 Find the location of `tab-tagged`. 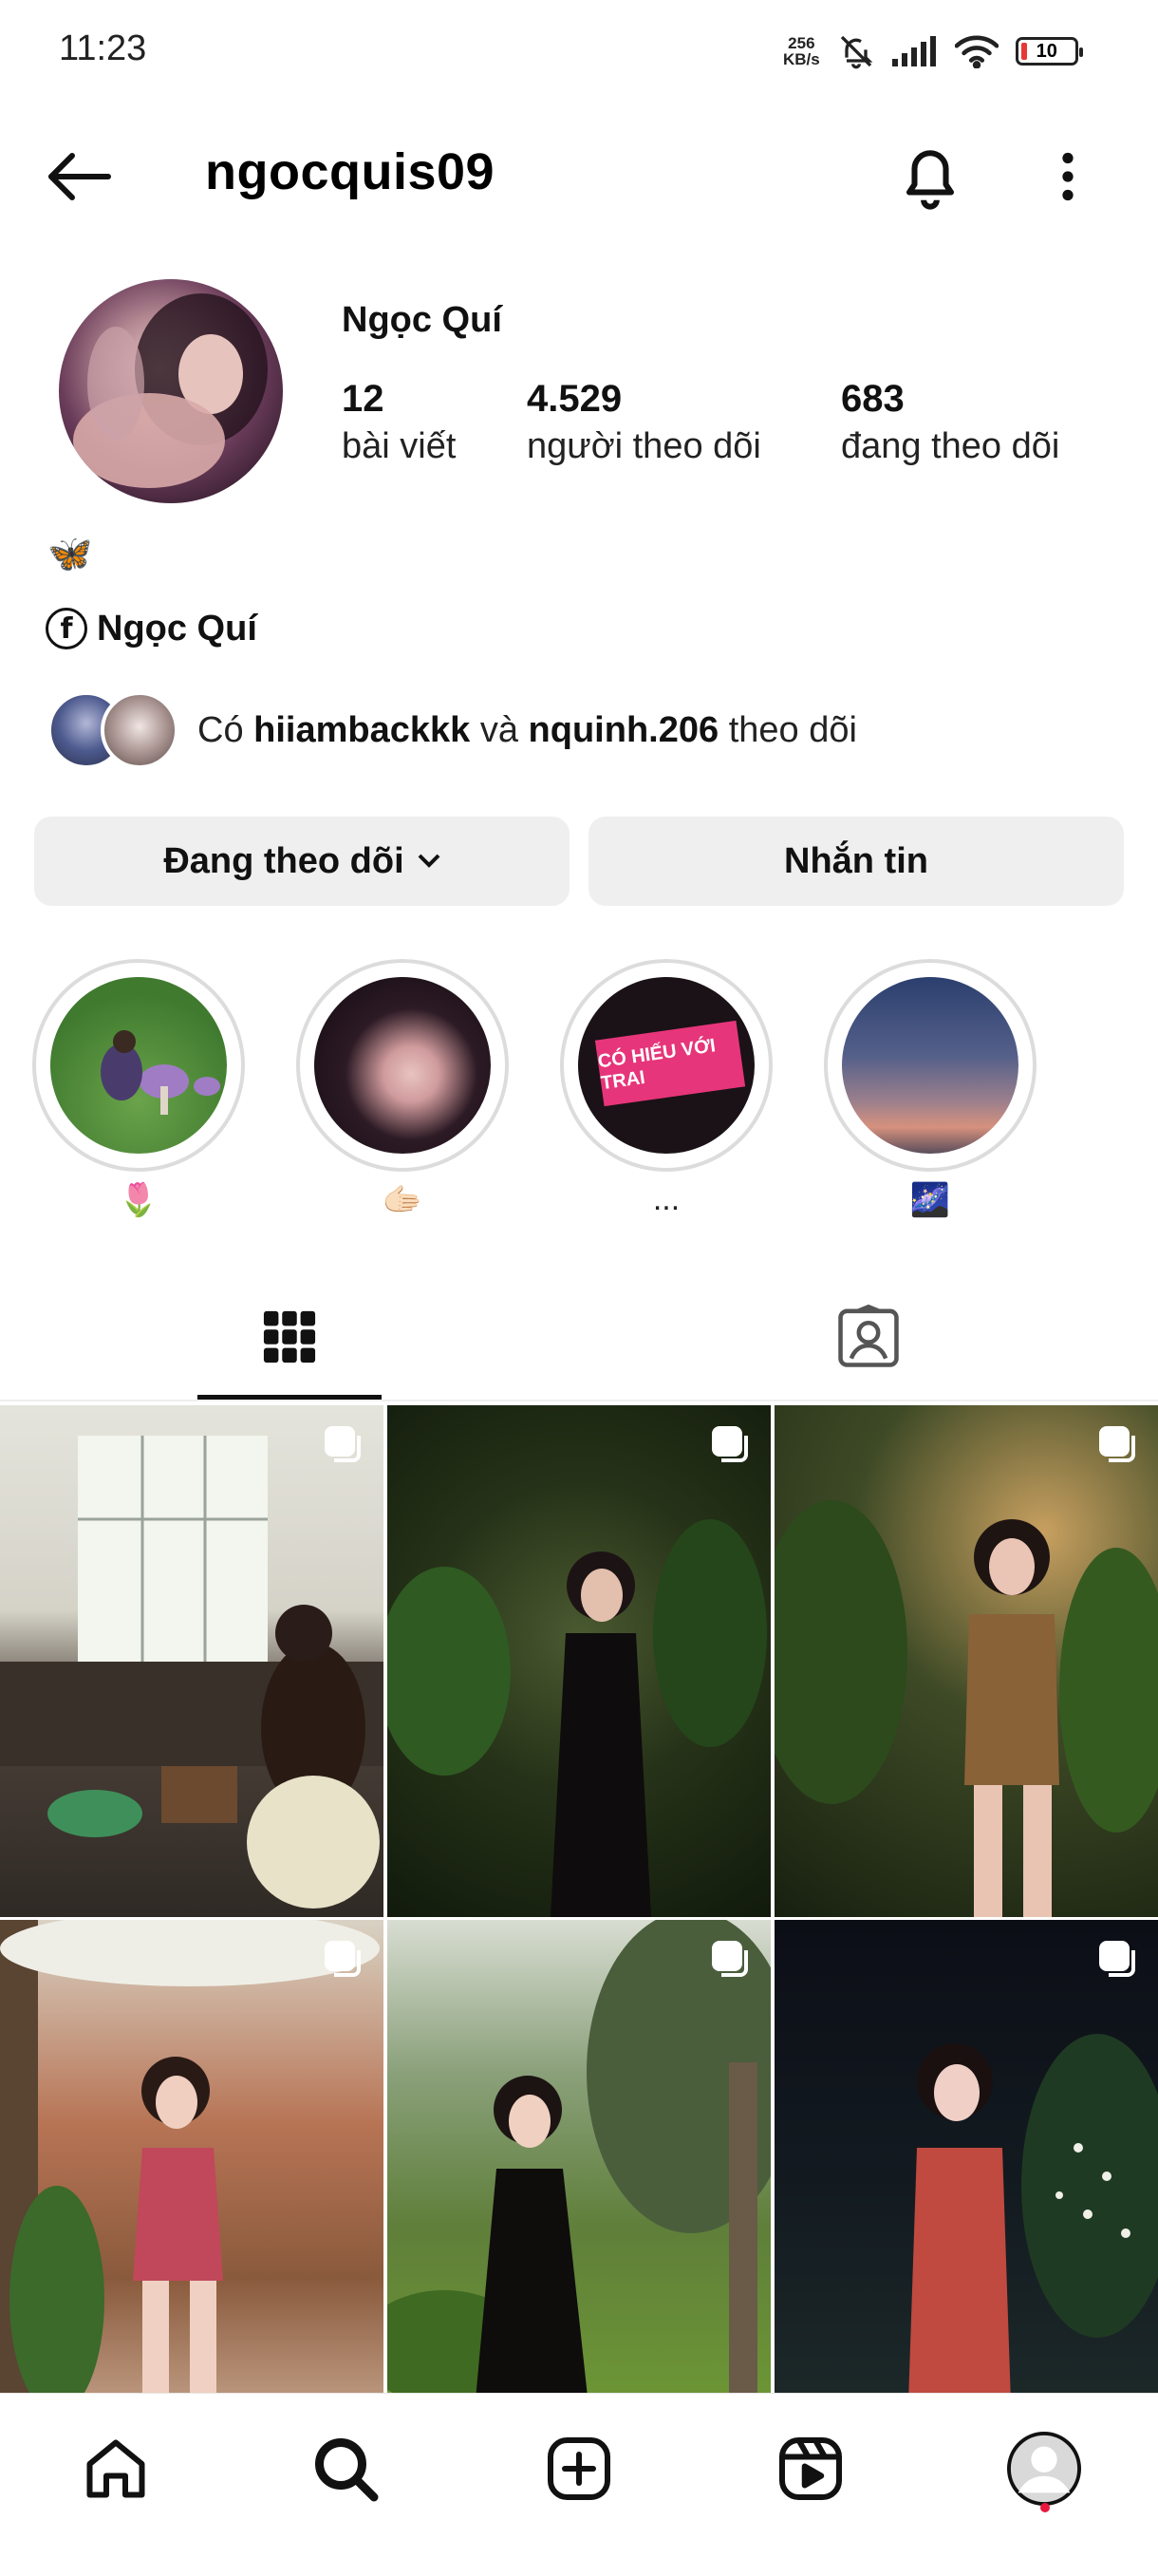

tab-tagged is located at coordinates (868, 1337).